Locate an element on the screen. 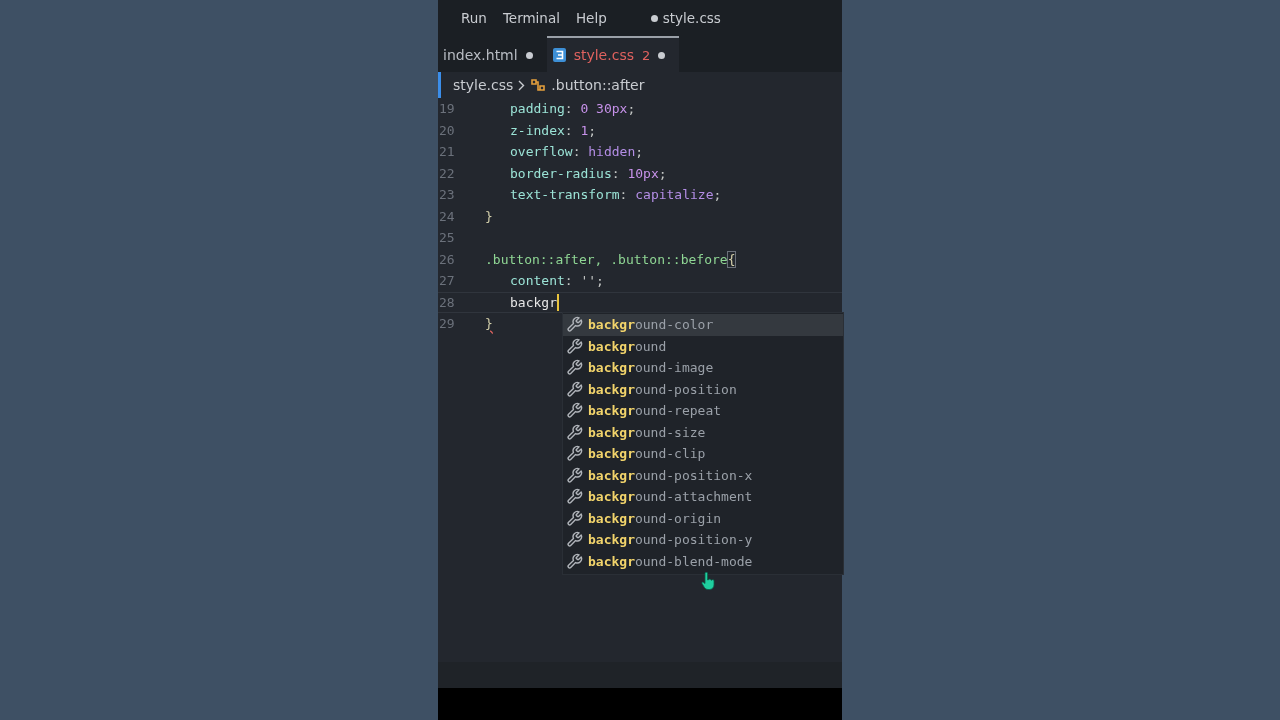 This screenshot has width=1280, height=720. suggestion-item: background-position-y is located at coordinates (703, 540).